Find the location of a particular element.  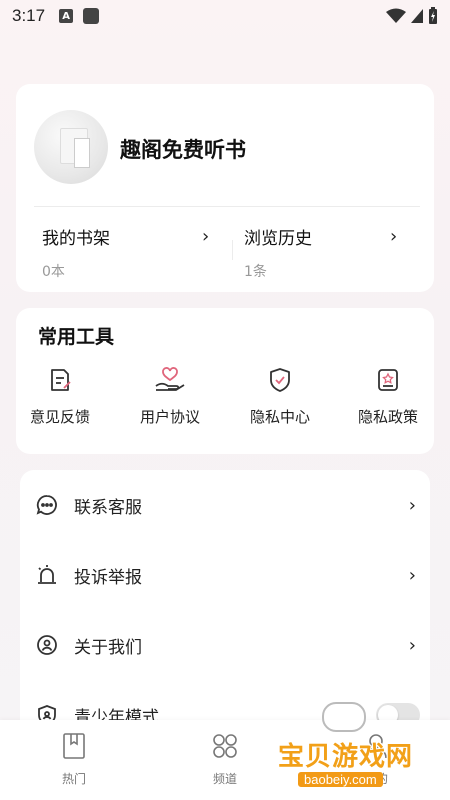

tool-label: 隐私中心 is located at coordinates (279, 417).